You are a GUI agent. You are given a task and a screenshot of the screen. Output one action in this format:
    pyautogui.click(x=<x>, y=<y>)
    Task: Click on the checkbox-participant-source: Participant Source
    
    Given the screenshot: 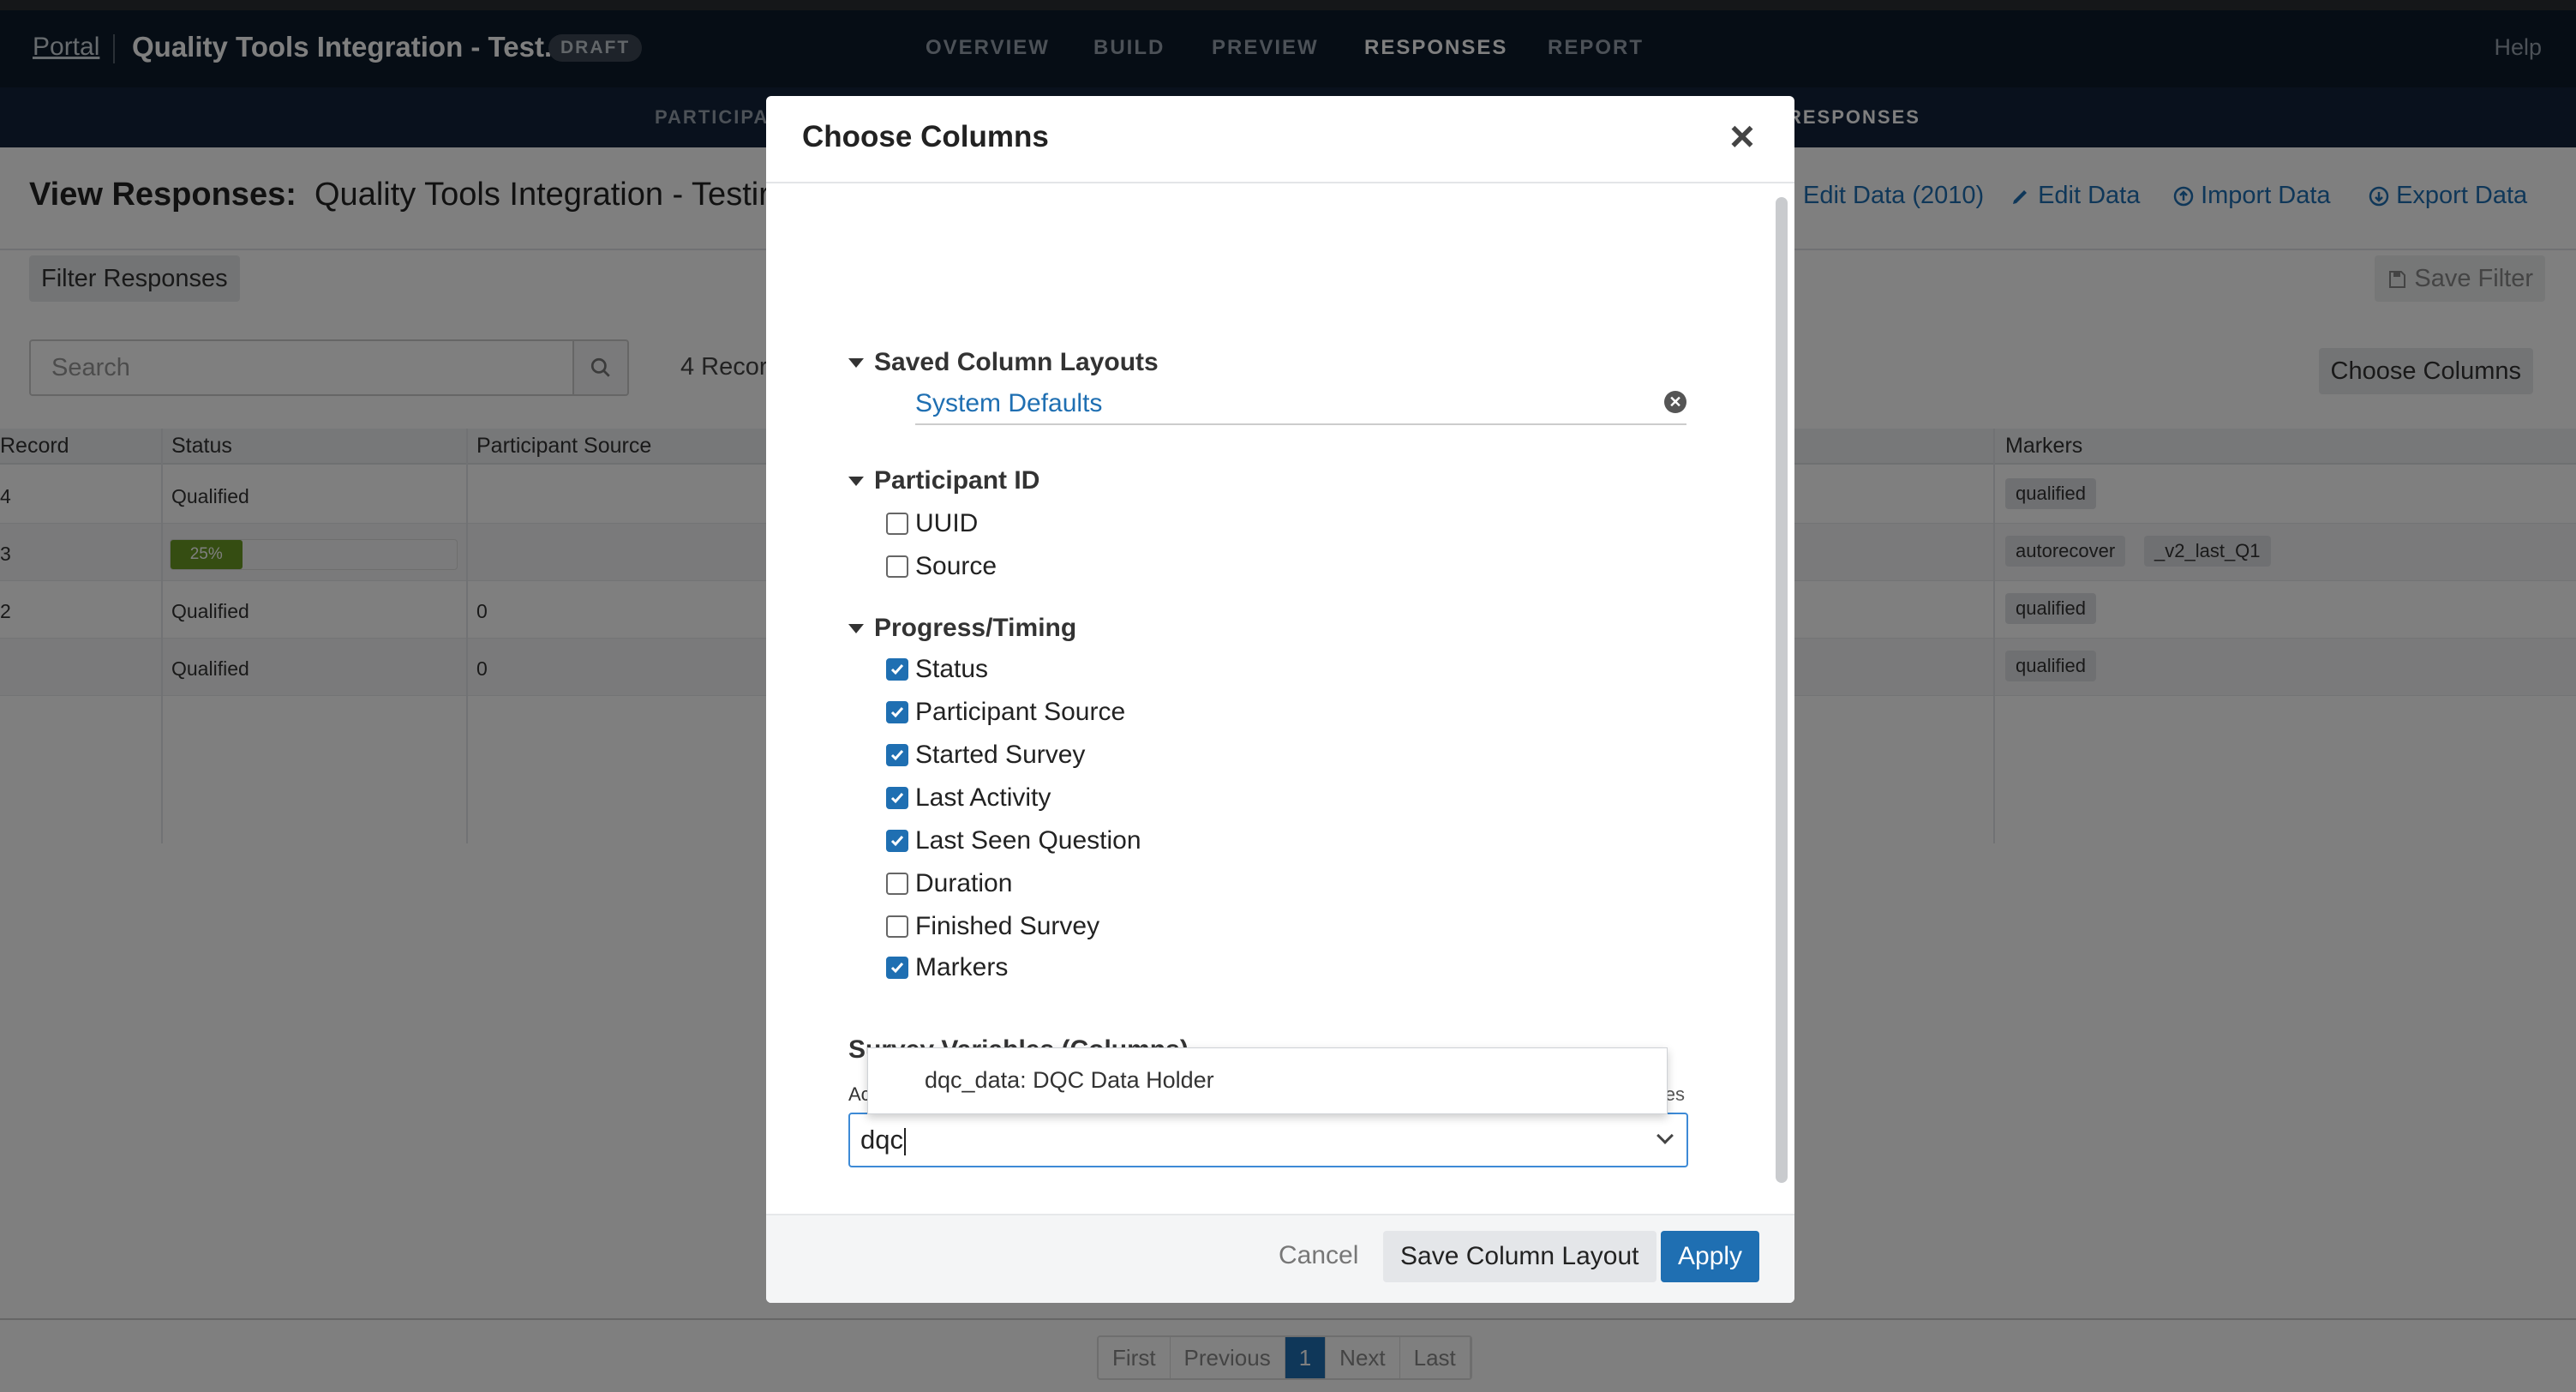 What is the action you would take?
    pyautogui.click(x=1005, y=712)
    